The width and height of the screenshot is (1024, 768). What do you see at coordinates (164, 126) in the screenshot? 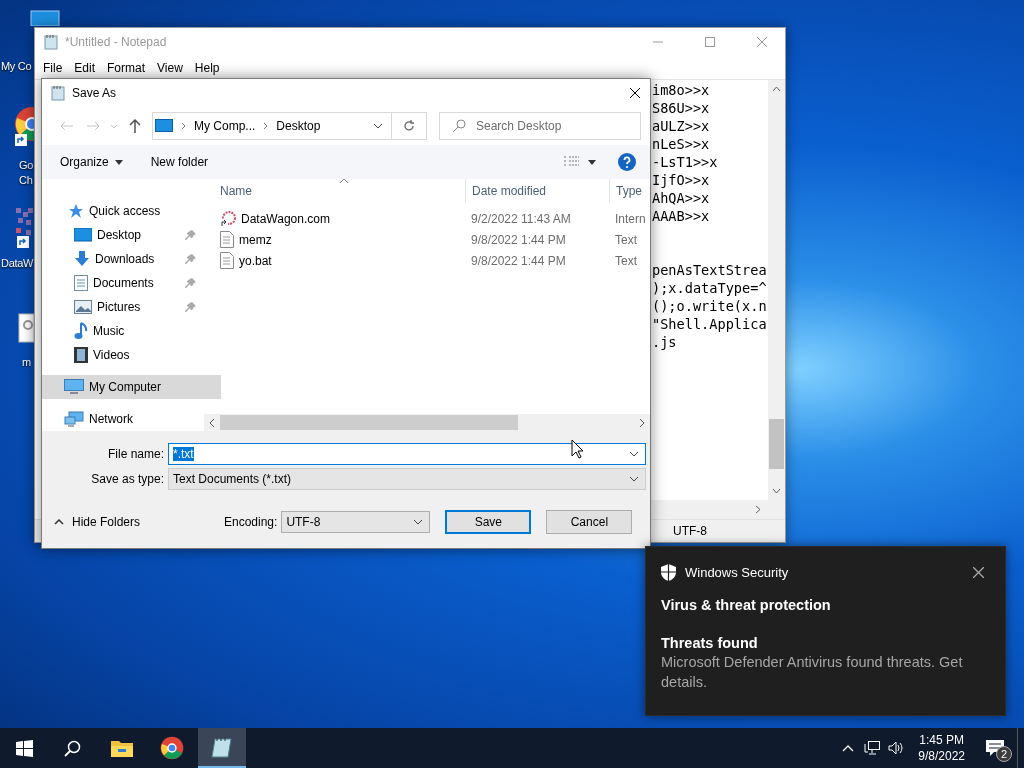
I see `computer-icon` at bounding box center [164, 126].